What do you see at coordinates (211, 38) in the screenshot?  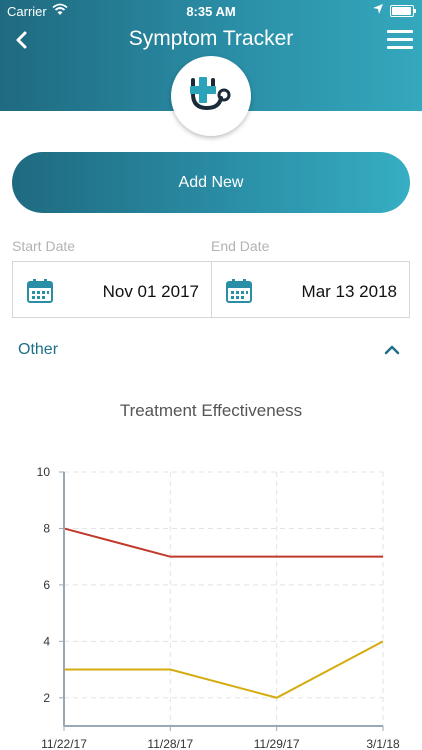 I see `page-title: Symptom Tracker` at bounding box center [211, 38].